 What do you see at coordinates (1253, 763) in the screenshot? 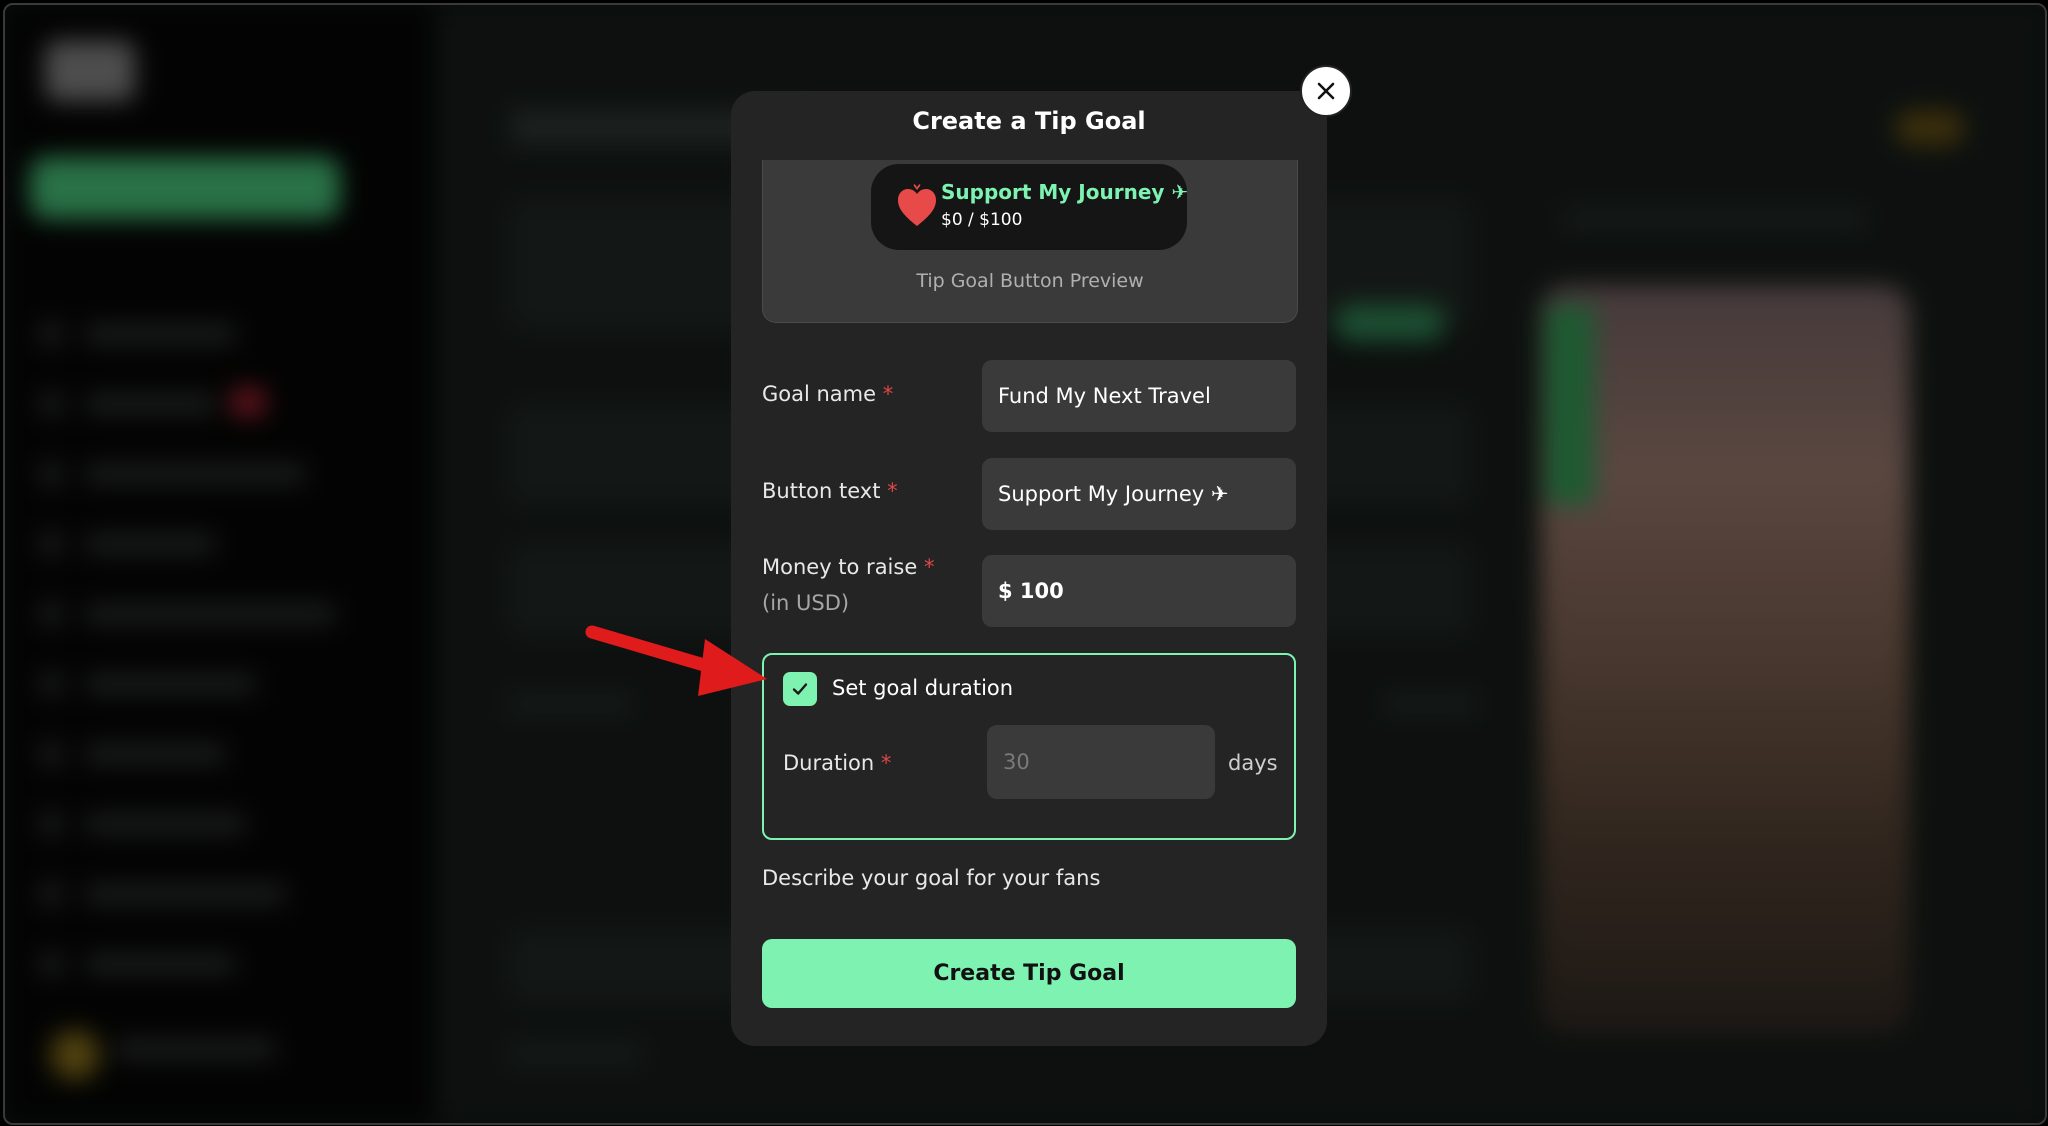
I see `duration-unit-label: days` at bounding box center [1253, 763].